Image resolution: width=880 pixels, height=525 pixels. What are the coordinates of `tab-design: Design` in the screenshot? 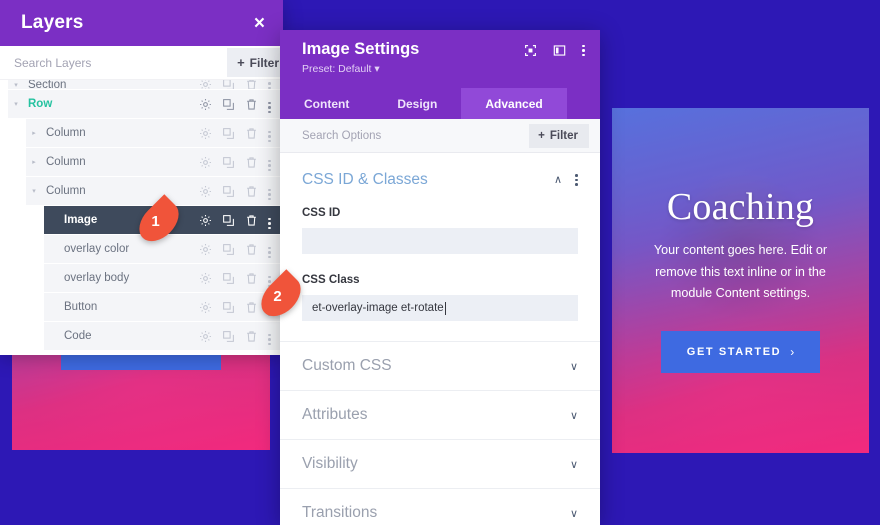 It's located at (417, 103).